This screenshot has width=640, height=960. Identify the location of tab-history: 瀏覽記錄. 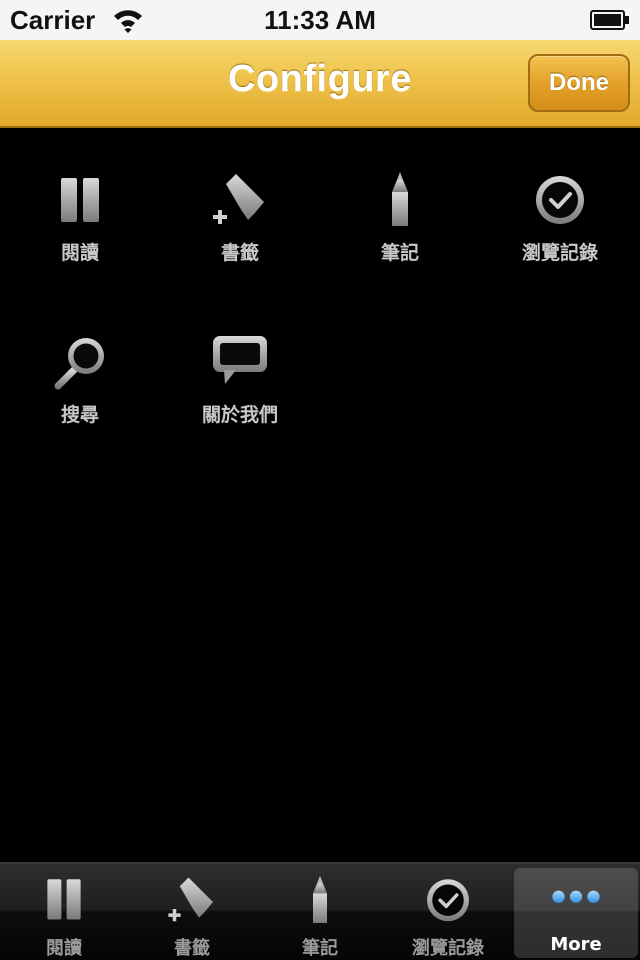
(448, 913).